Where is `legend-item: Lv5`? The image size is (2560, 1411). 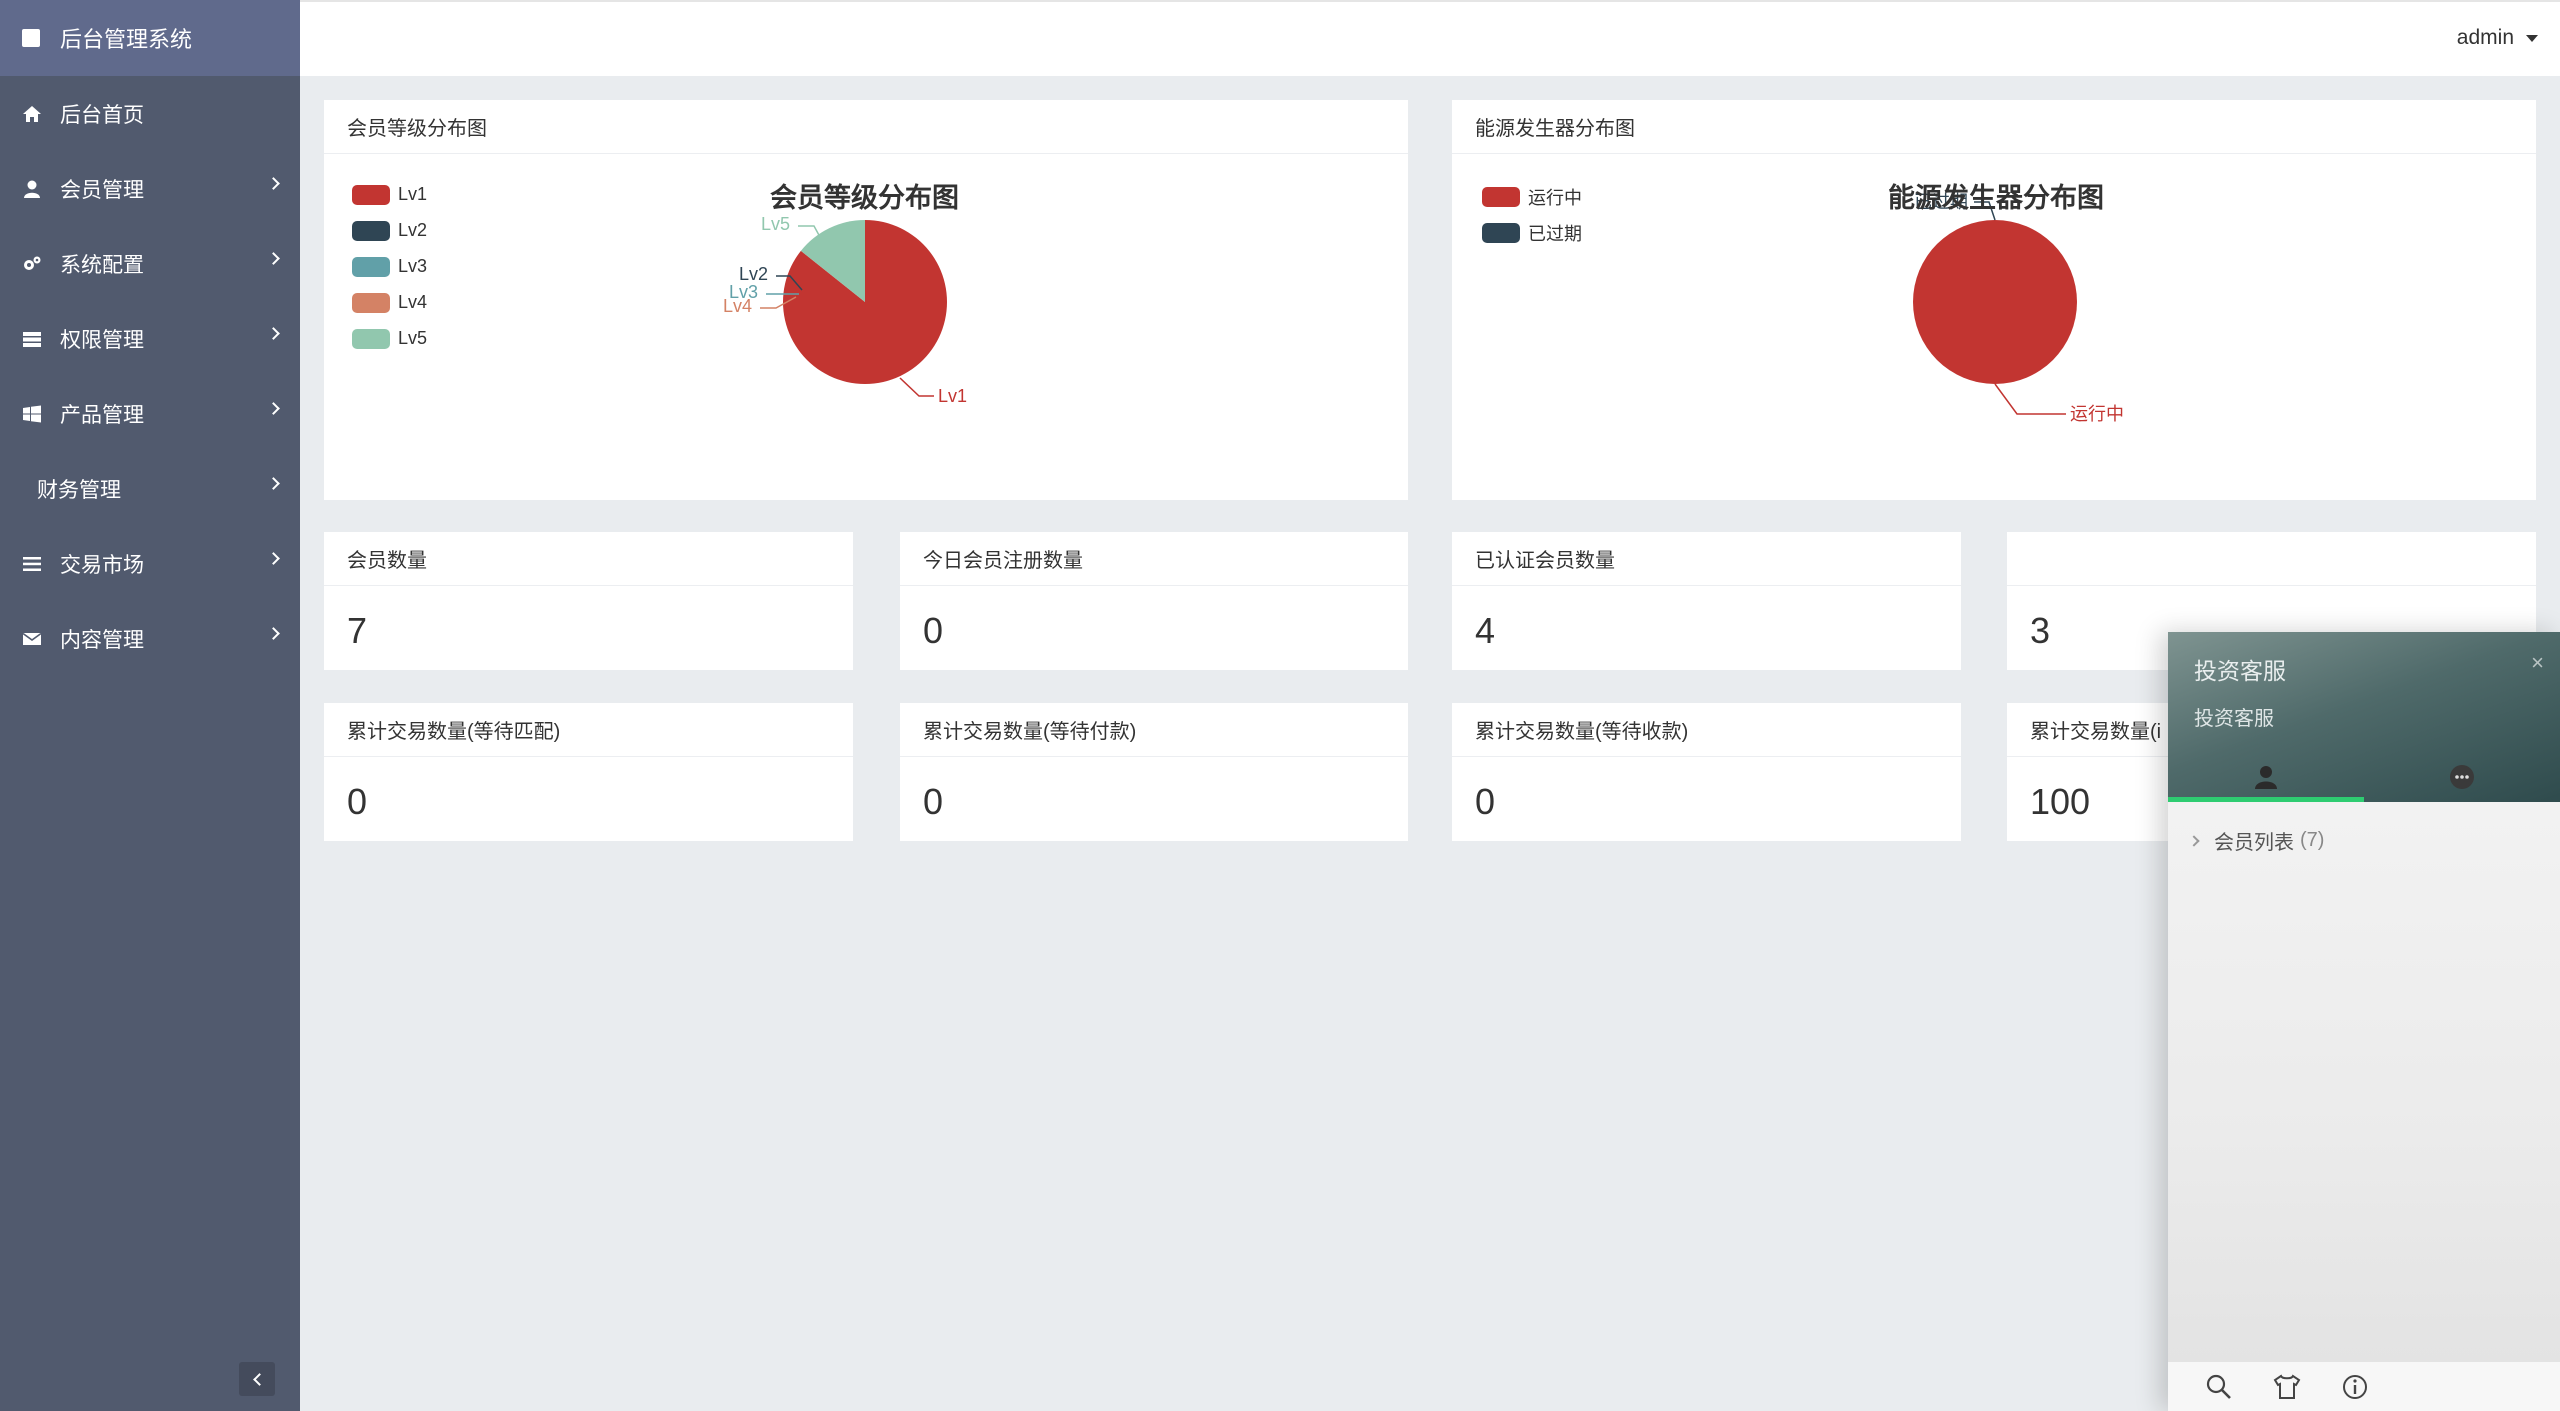
legend-item: Lv5 is located at coordinates (389, 338).